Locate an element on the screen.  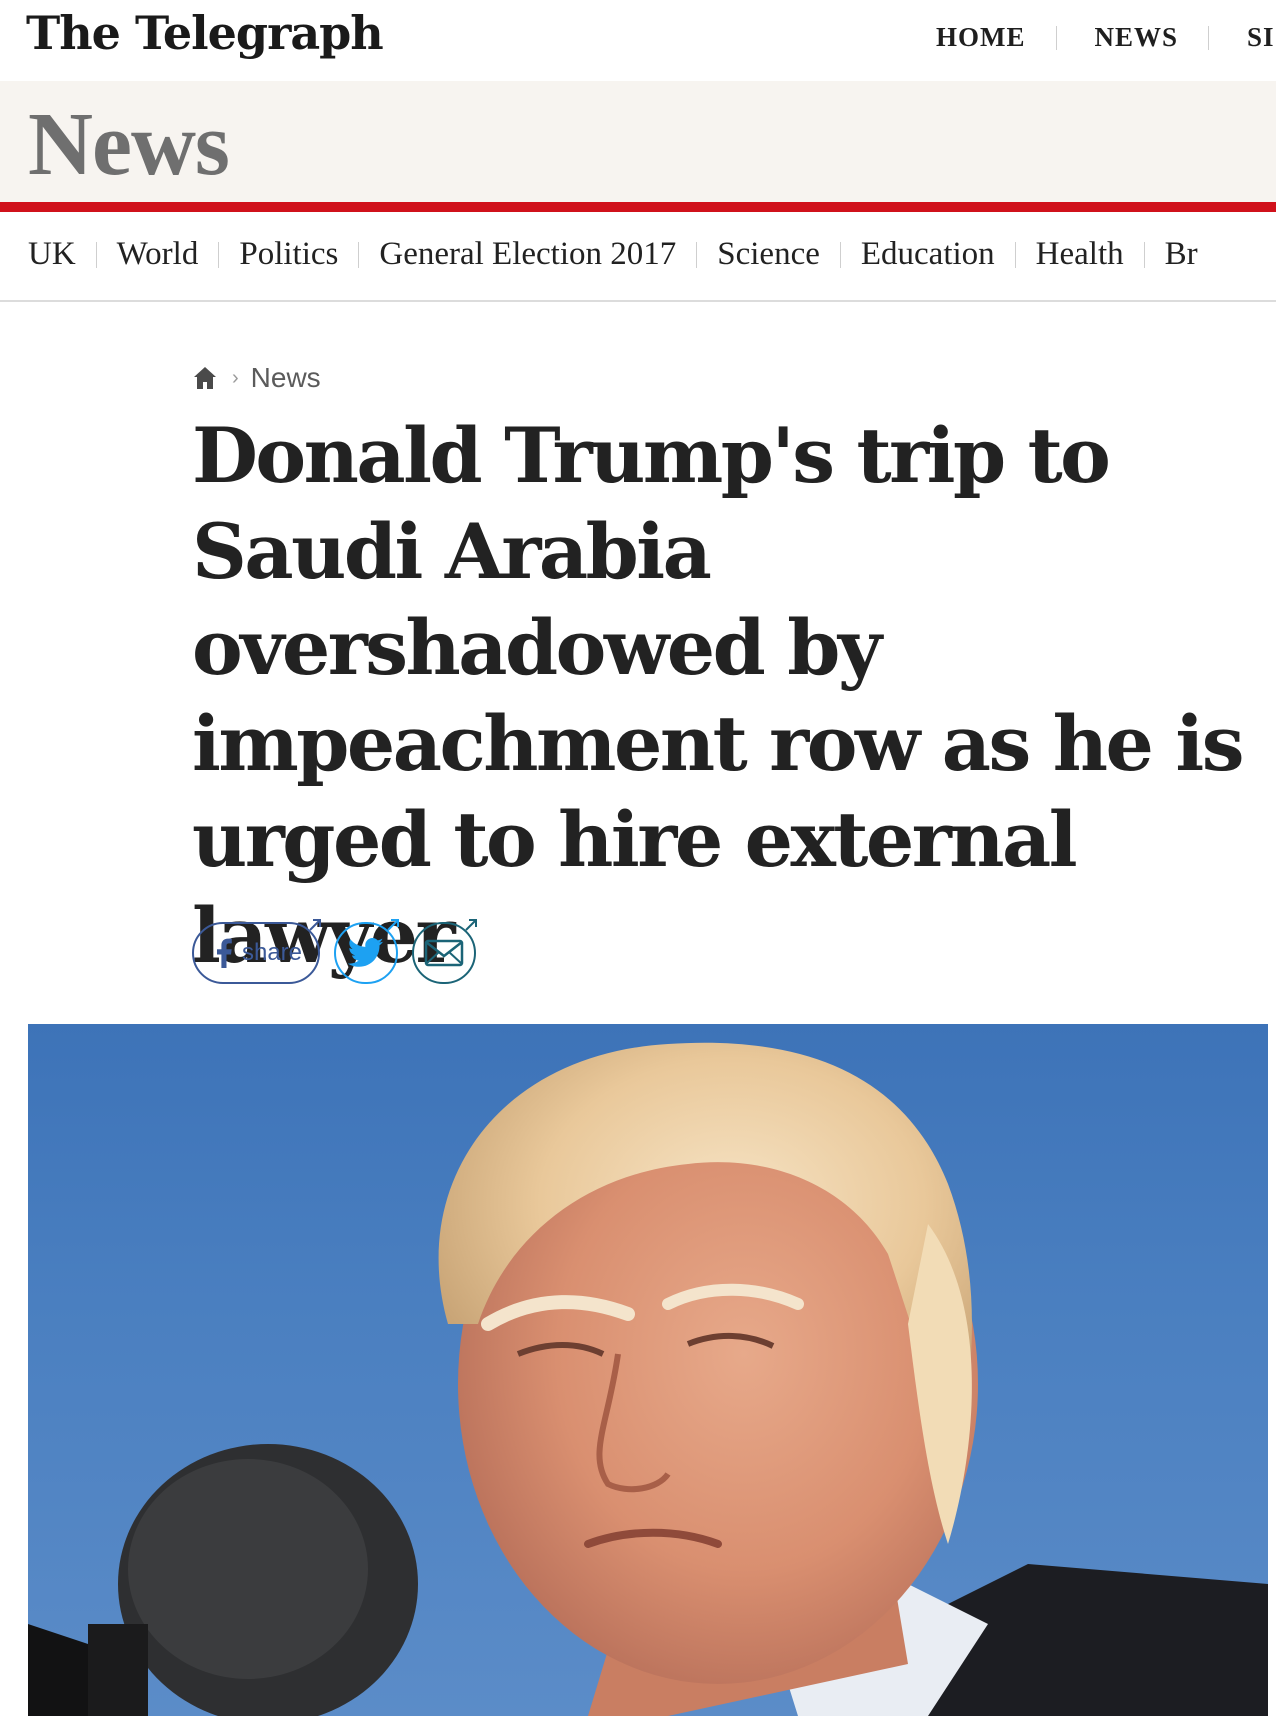
facebook-icon is located at coordinates (224, 953).